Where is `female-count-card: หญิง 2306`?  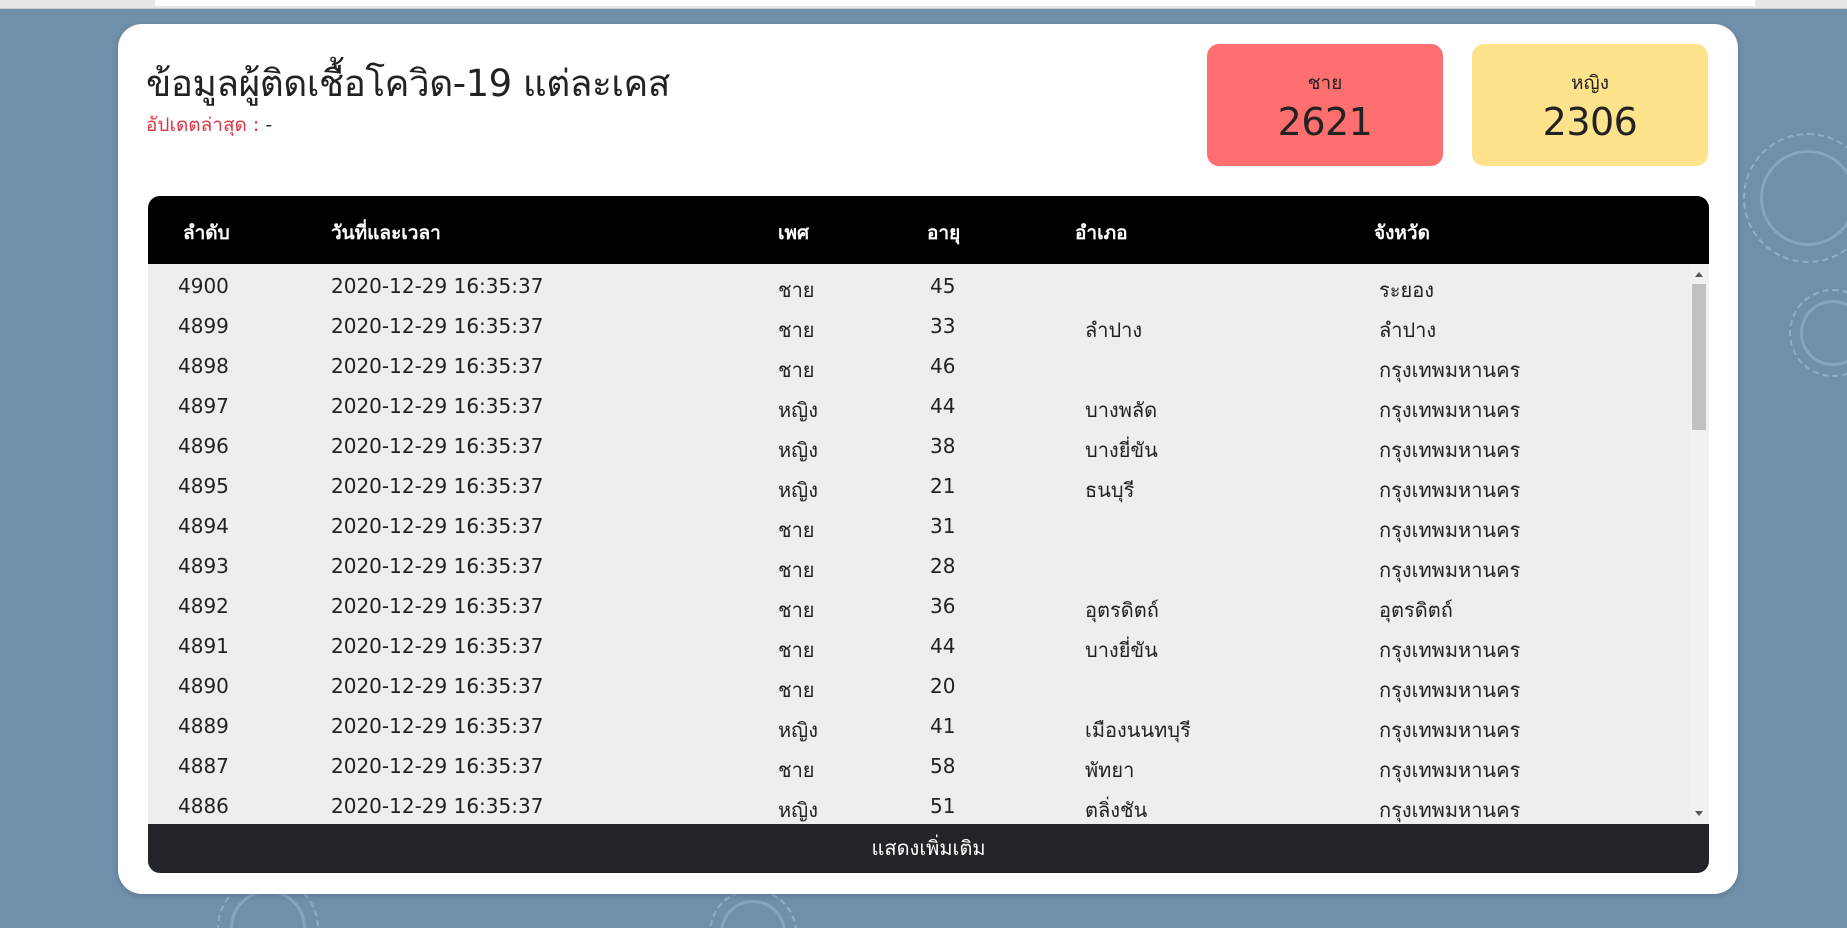 female-count-card: หญิง 2306 is located at coordinates (1590, 105).